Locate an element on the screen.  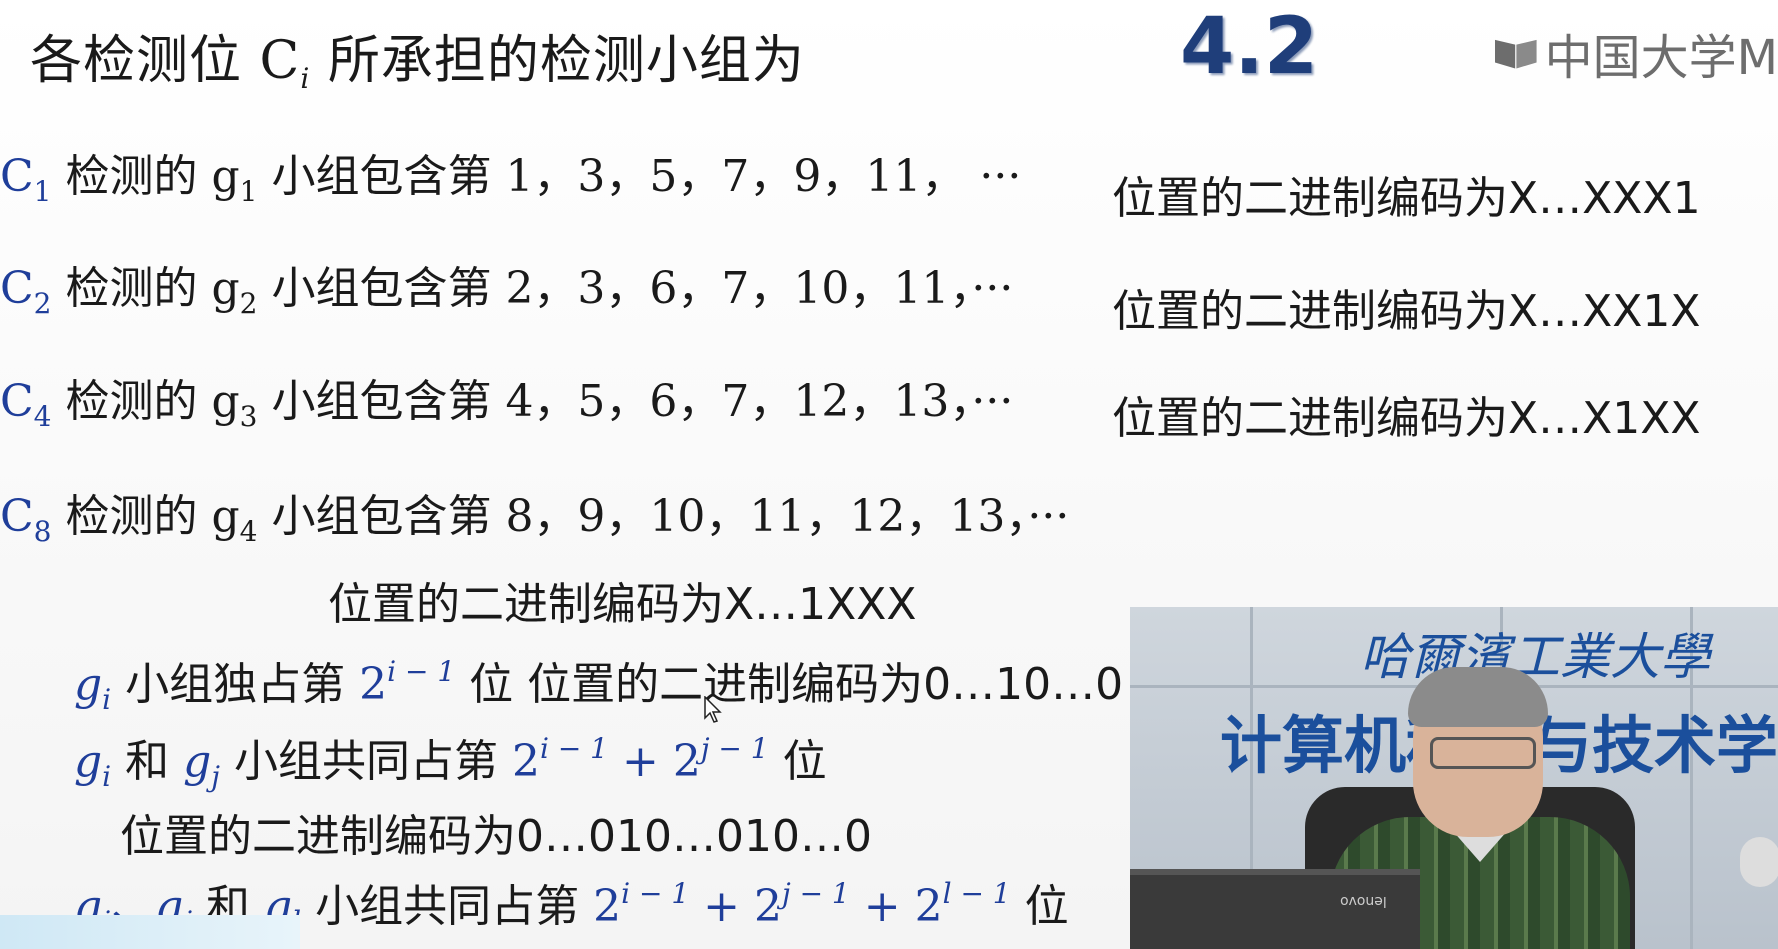
row-code-c2: 位置的二进制编码为X…XX1X is located at coordinates (1406, 311).